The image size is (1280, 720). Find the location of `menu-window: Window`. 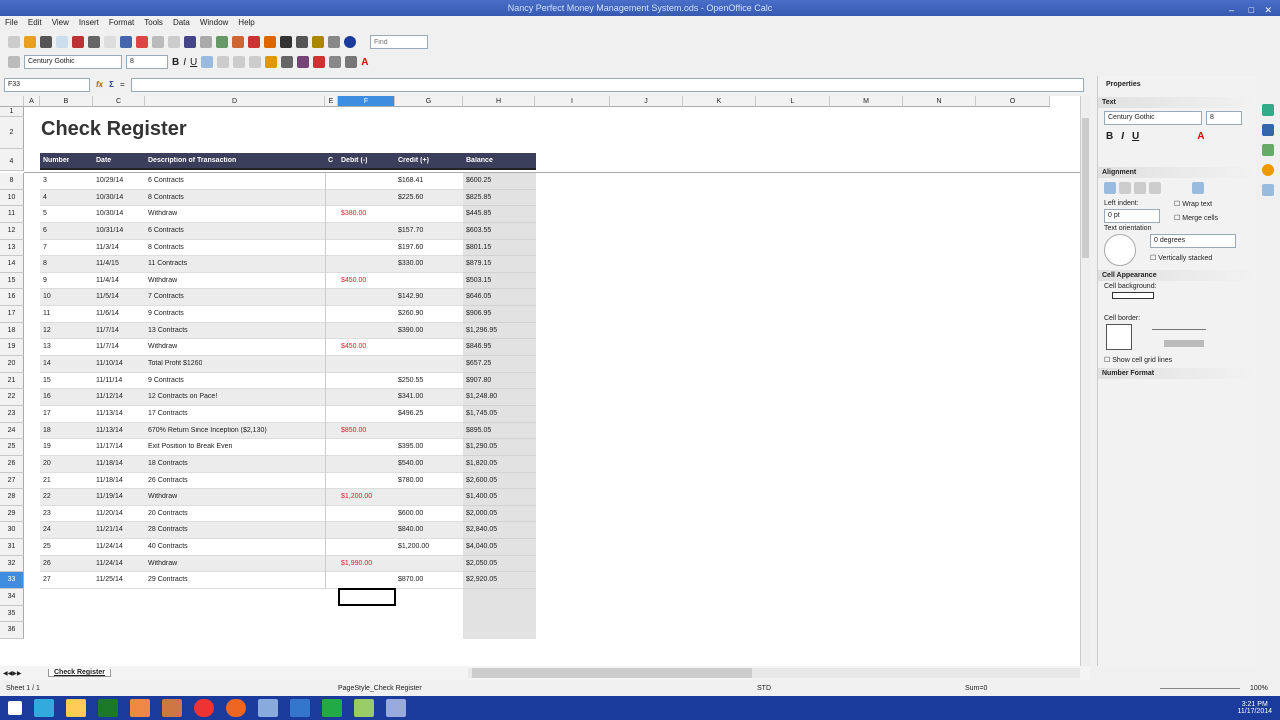

menu-window: Window is located at coordinates (214, 23).